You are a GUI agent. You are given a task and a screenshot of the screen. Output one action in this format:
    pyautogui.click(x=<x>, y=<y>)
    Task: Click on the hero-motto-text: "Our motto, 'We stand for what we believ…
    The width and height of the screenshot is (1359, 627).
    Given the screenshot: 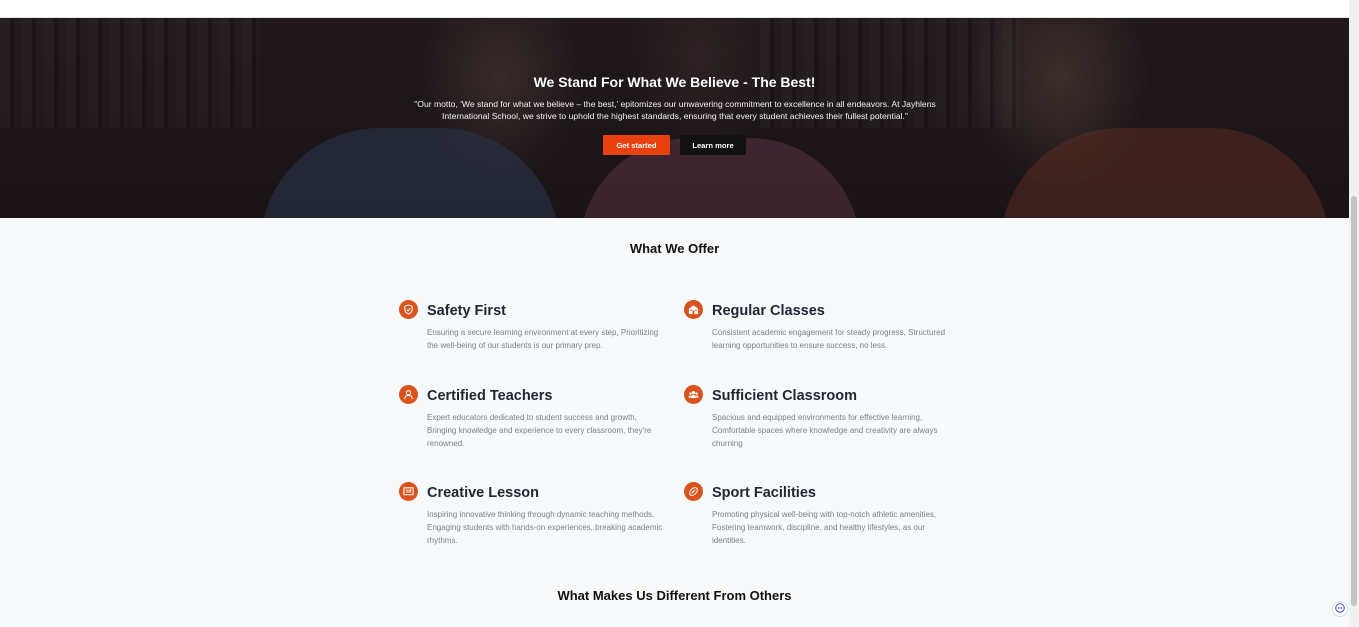 What is the action you would take?
    pyautogui.click(x=675, y=110)
    